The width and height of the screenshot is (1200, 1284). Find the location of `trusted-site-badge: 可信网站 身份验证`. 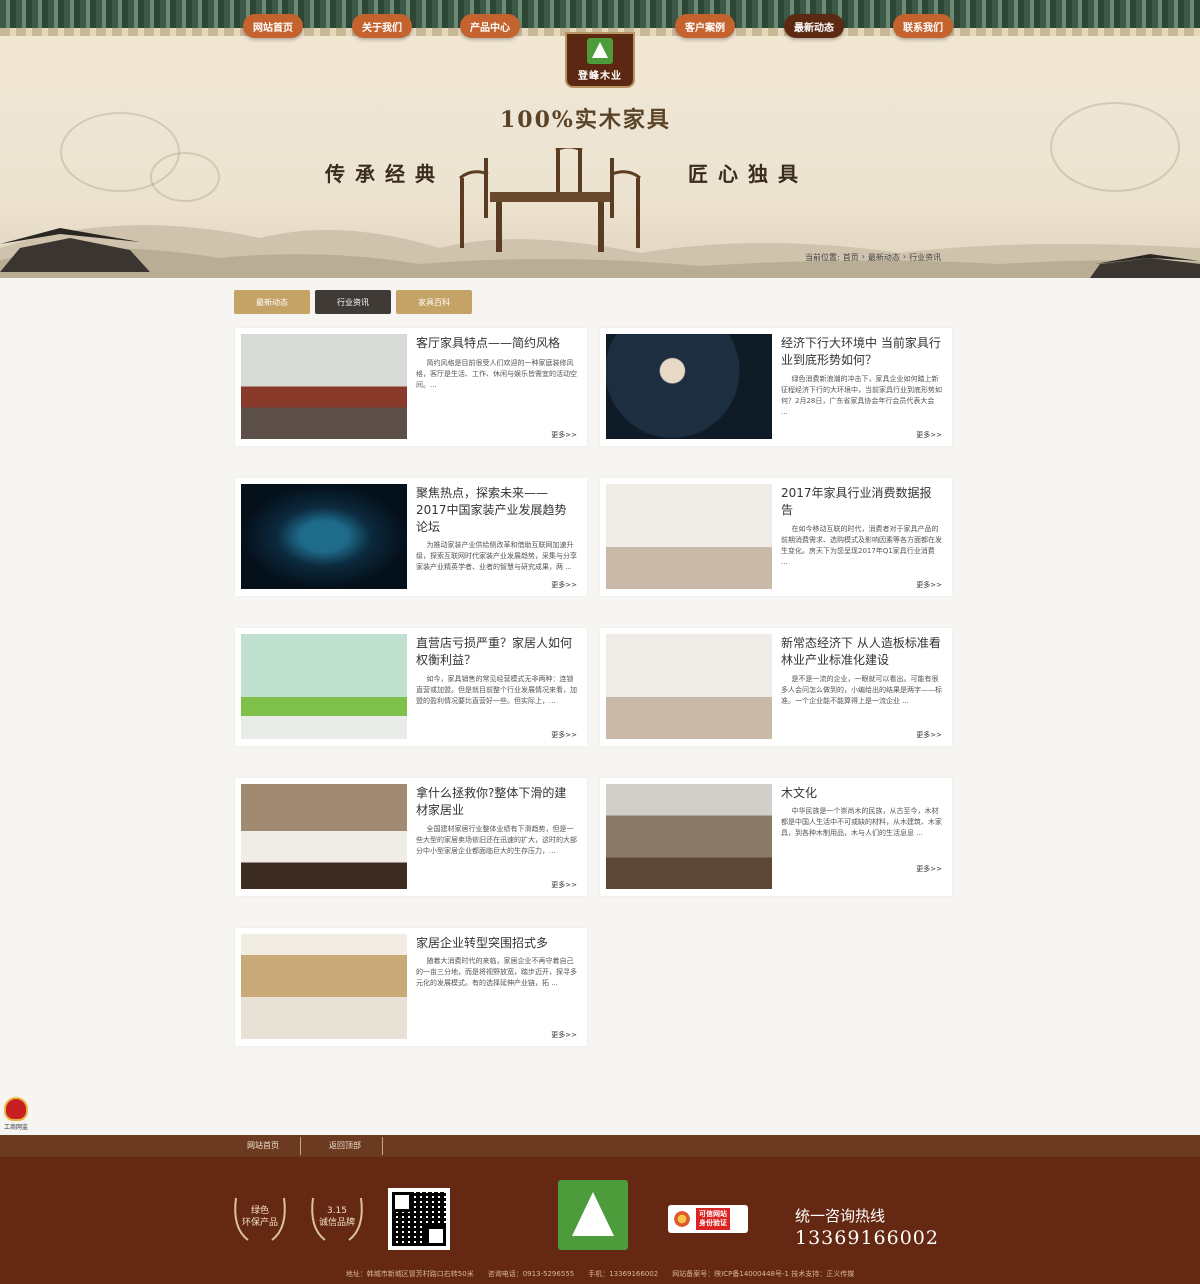

trusted-site-badge: 可信网站 身份验证 is located at coordinates (708, 1219).